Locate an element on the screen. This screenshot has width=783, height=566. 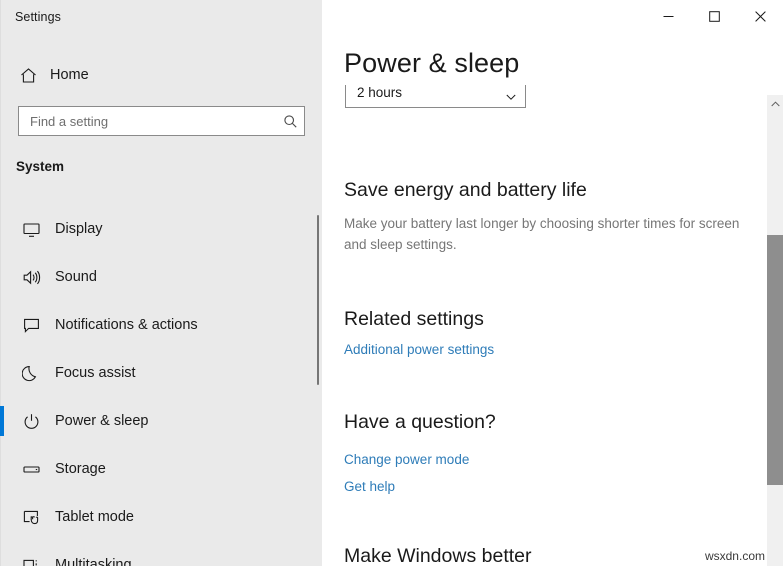
tablet-hand-icon is located at coordinates (31, 517).